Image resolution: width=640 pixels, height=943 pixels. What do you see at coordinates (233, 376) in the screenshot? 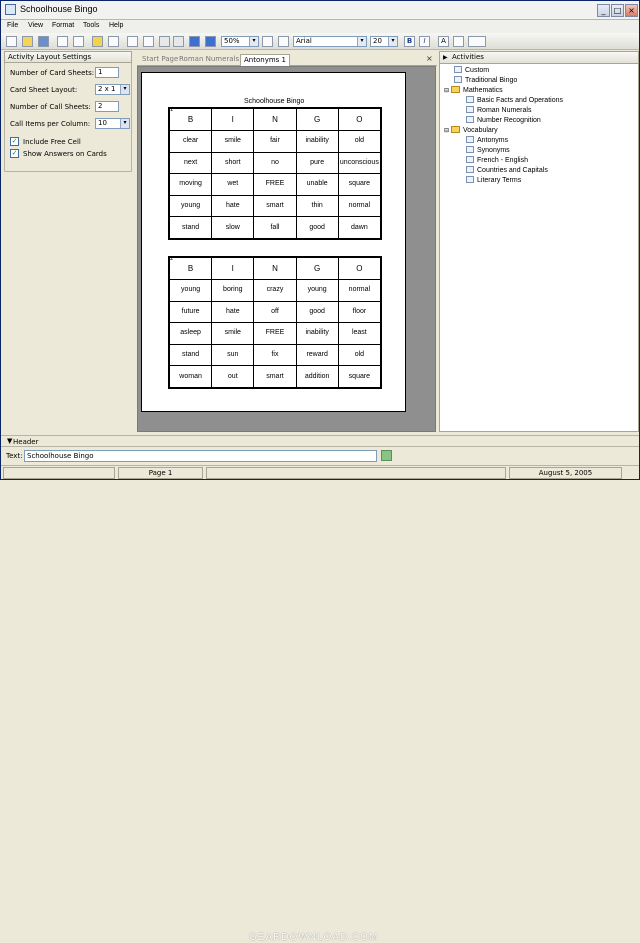
I see `card-cell: out` at bounding box center [233, 376].